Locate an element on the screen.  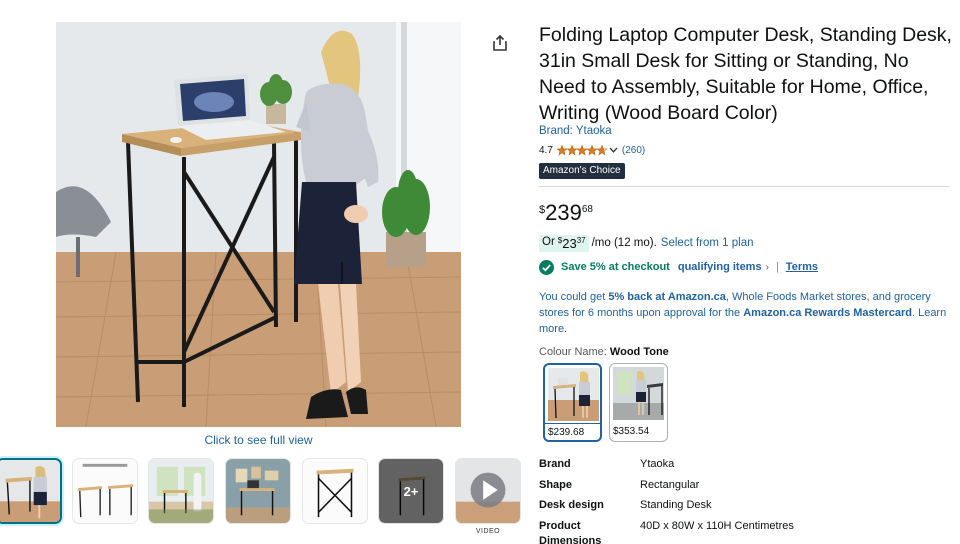
swatch-price: $353.54 is located at coordinates (631, 431).